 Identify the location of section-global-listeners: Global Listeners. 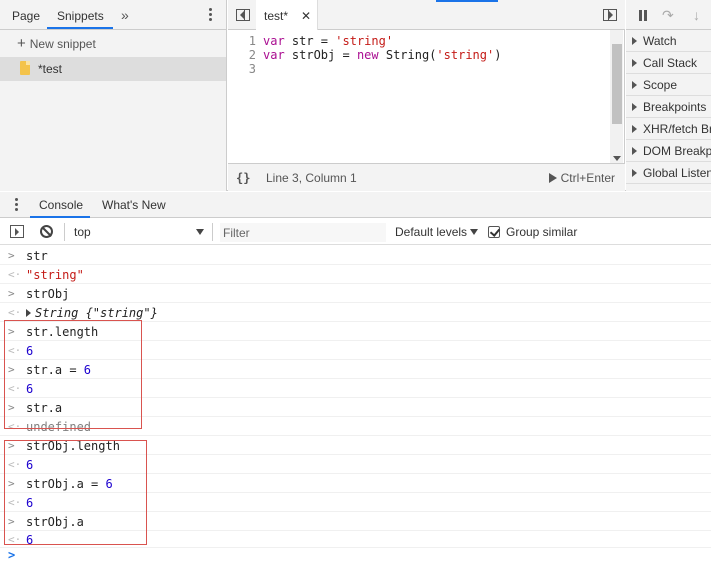
(668, 173).